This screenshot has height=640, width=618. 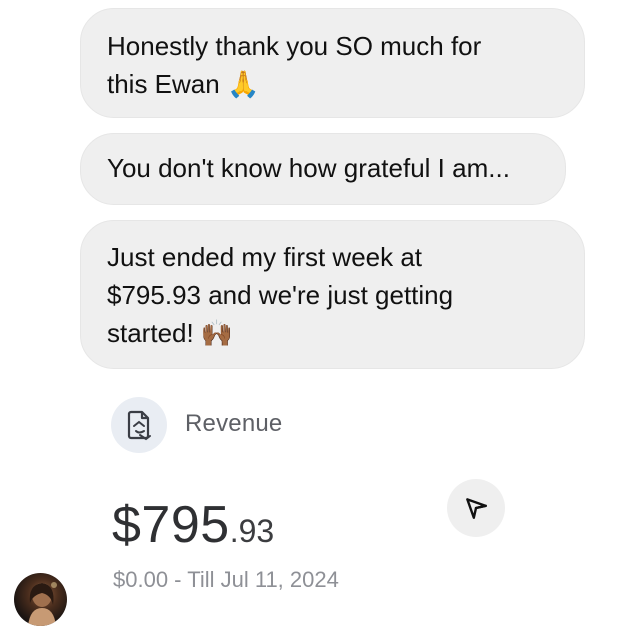 I want to click on revenue-period: $0.00 - Till Jul 11, 2024, so click(x=226, y=579).